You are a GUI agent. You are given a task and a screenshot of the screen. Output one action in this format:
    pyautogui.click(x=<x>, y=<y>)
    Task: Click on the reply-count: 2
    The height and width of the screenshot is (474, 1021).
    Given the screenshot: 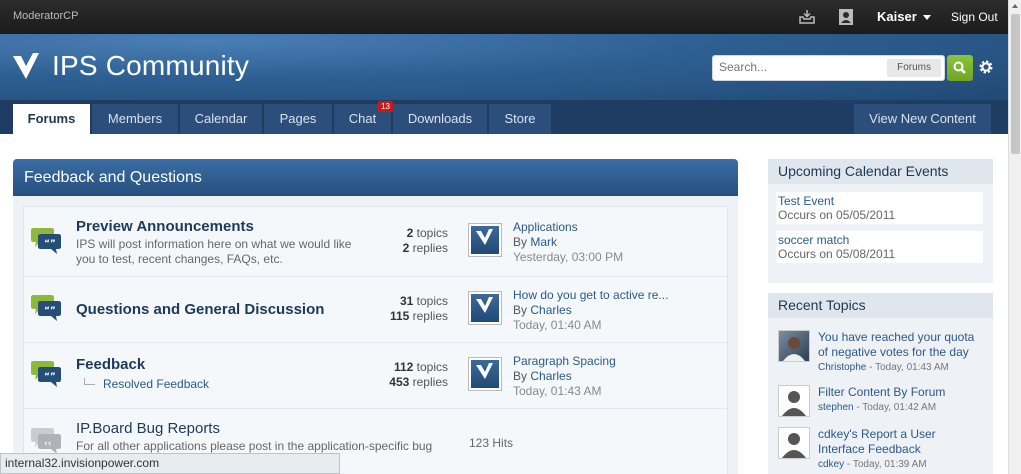 What is the action you would take?
    pyautogui.click(x=406, y=248)
    